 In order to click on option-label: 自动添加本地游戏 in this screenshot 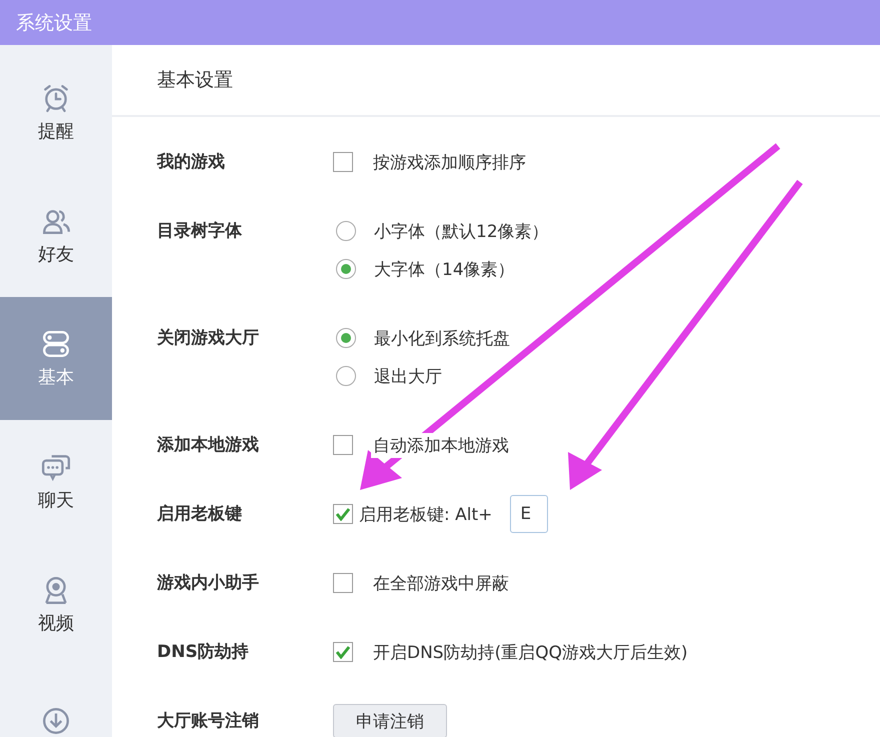, I will do `click(441, 445)`.